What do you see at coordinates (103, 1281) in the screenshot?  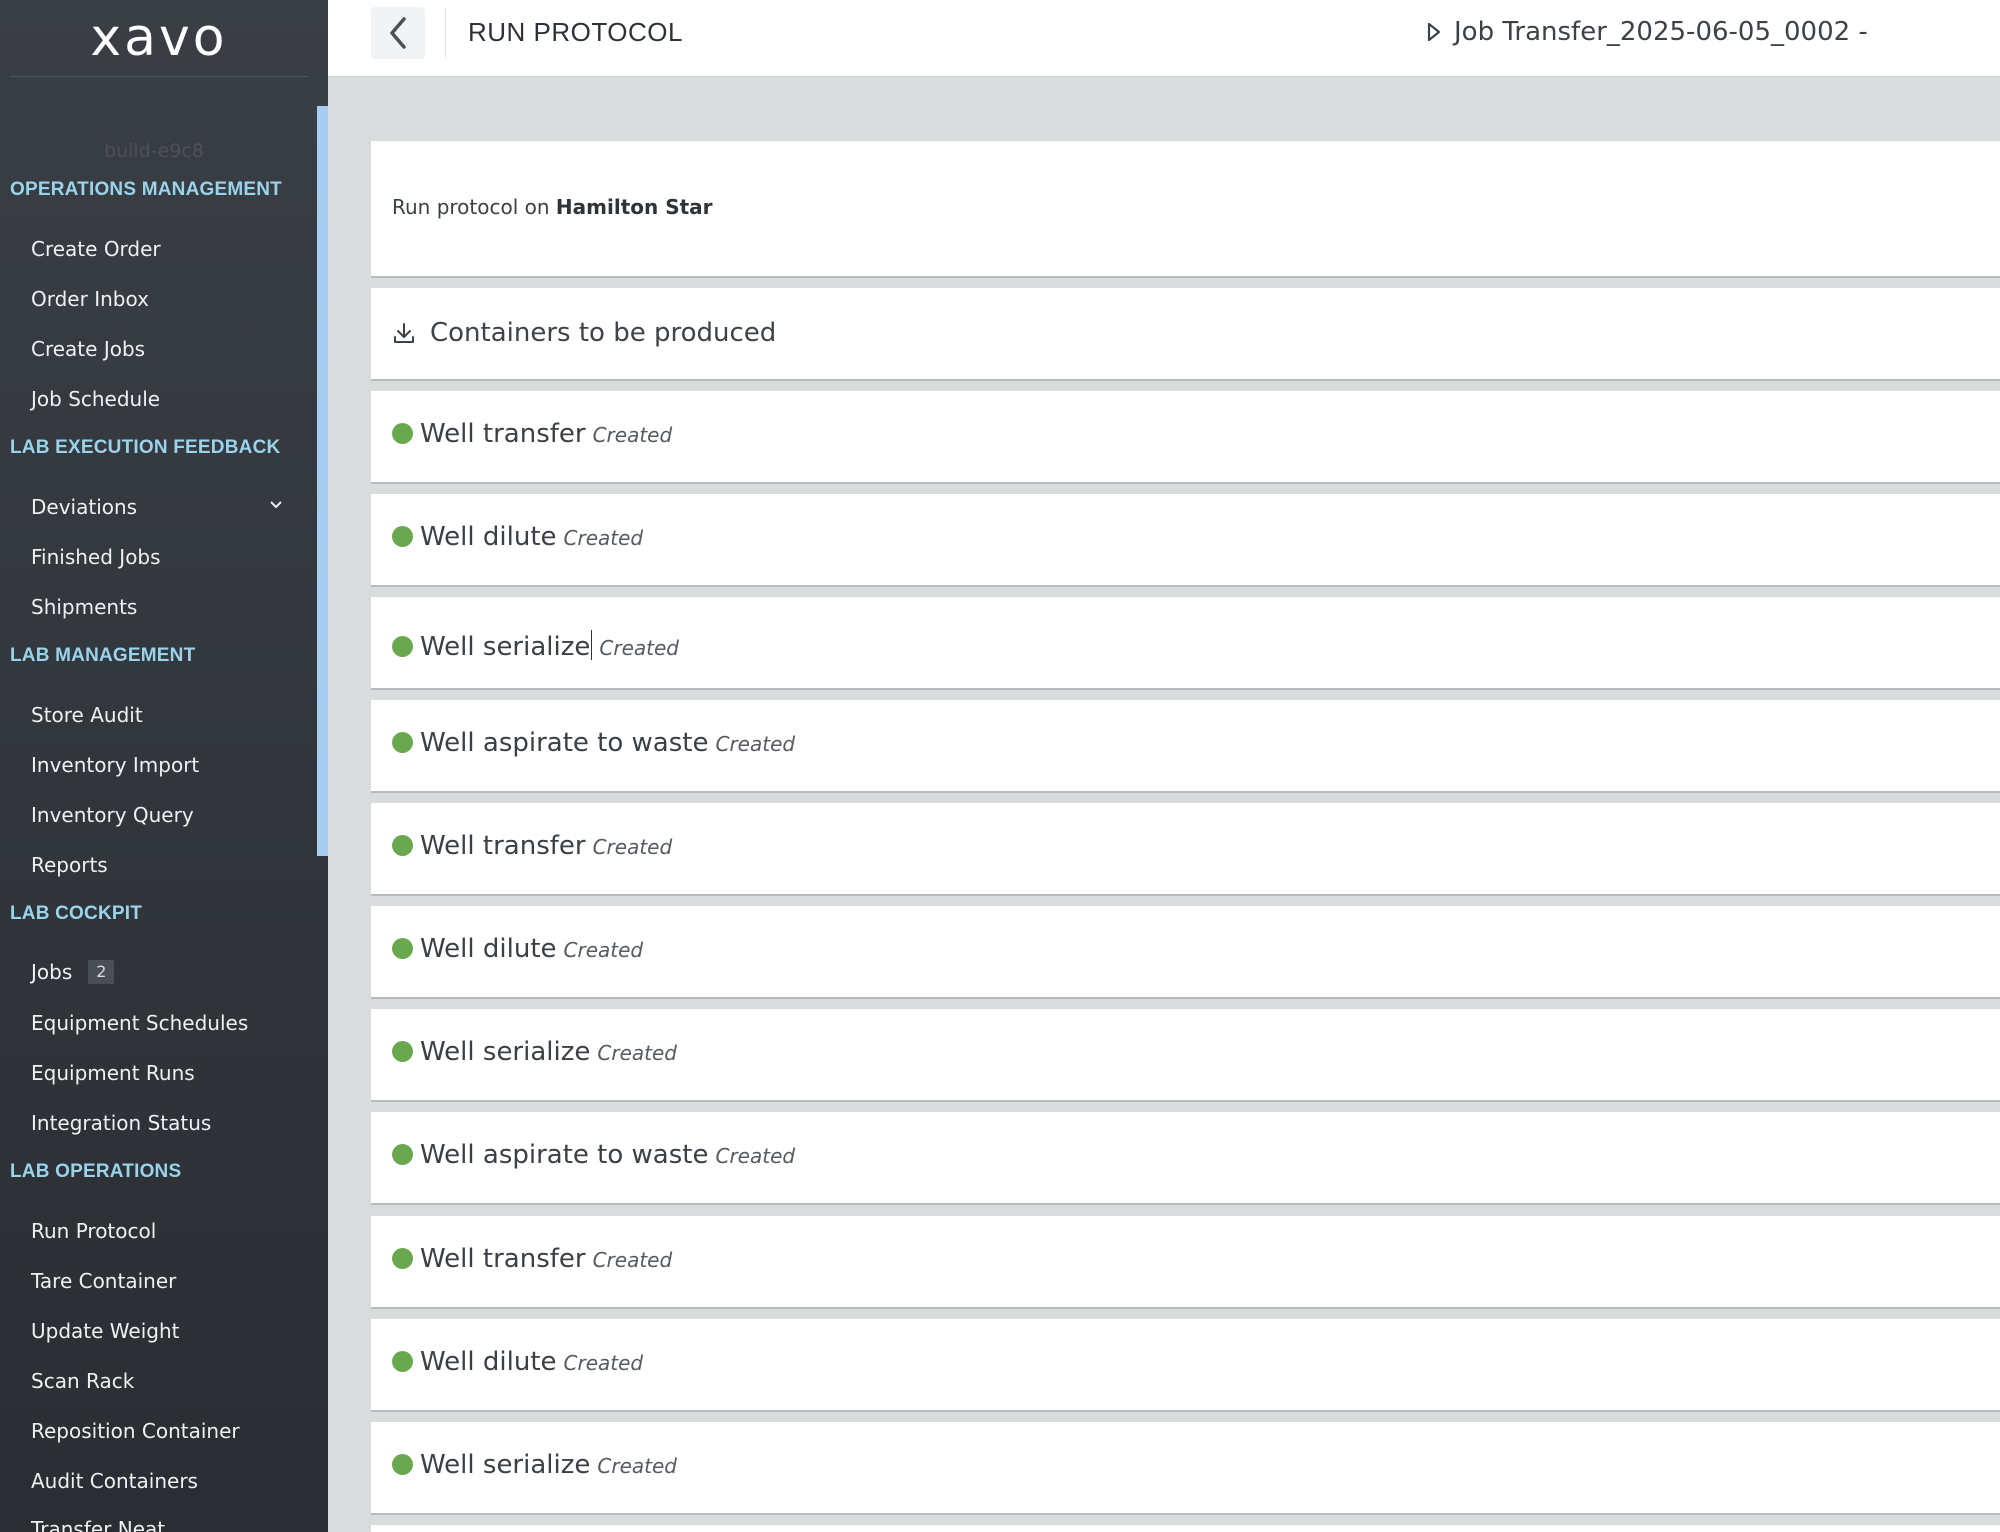 I see `sidebar-item-tare-container: Tare Container` at bounding box center [103, 1281].